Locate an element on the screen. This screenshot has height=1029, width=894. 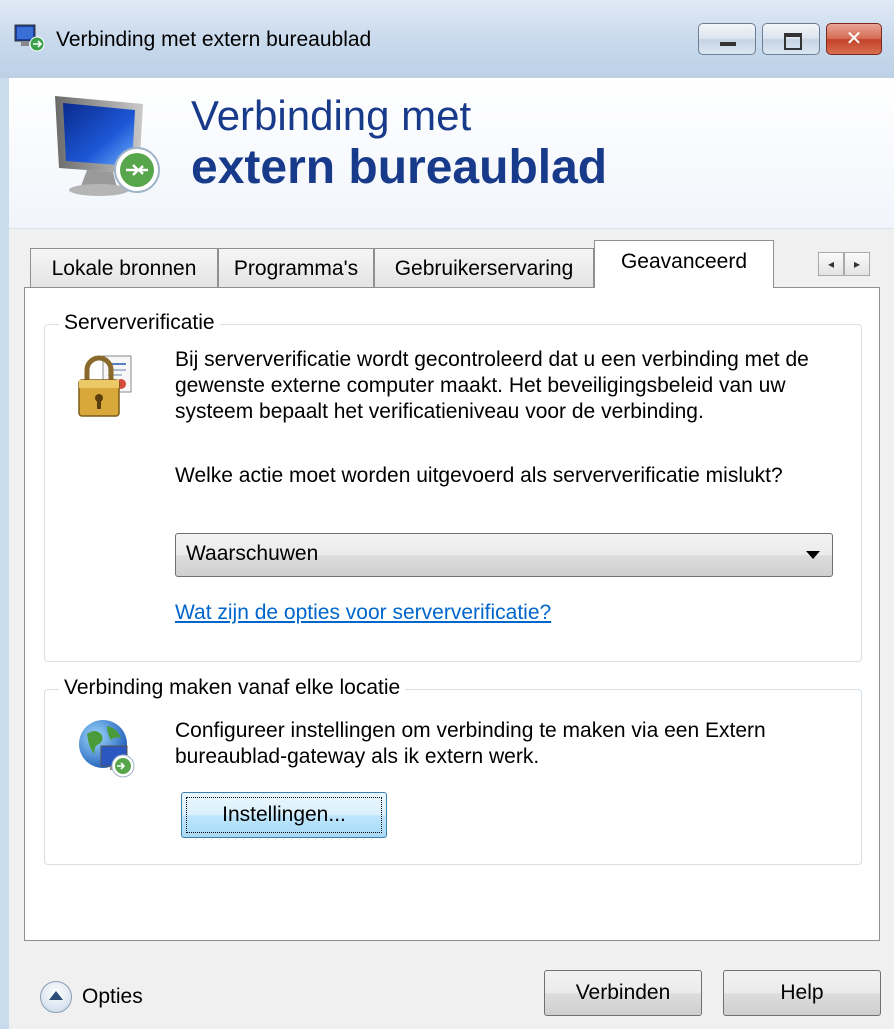
caption-buttons: ✕ is located at coordinates (790, 40).